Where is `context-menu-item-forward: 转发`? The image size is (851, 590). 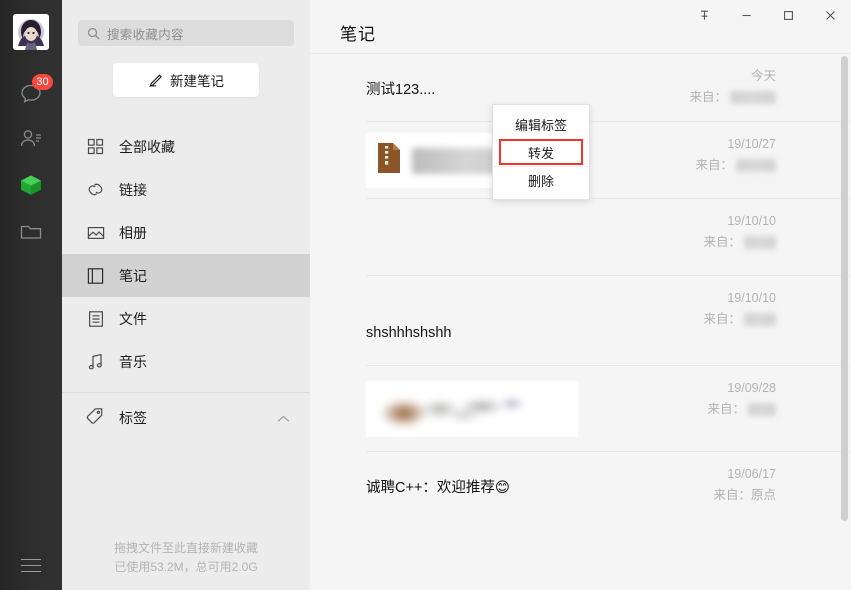
context-menu-item-forward: 转发 is located at coordinates (541, 152).